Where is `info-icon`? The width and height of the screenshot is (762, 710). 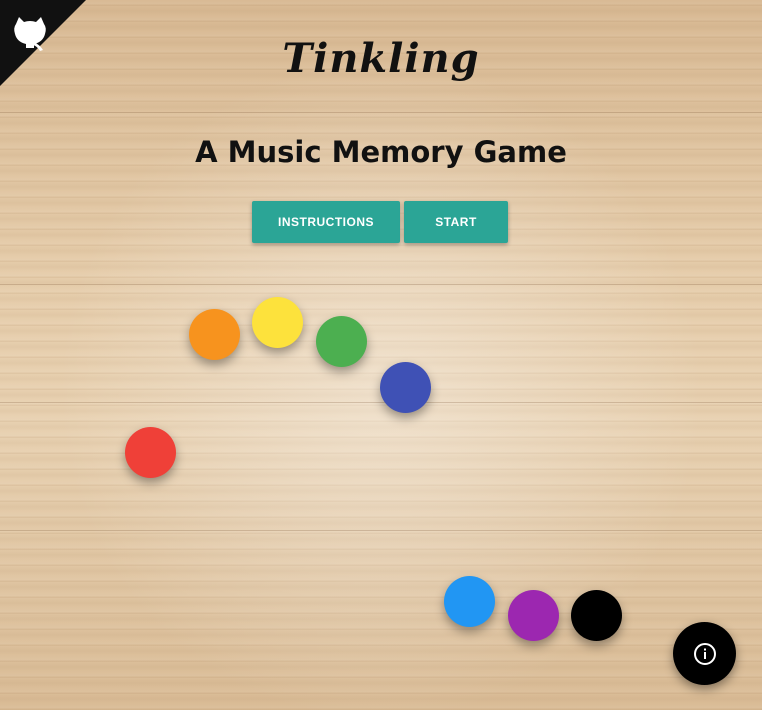 info-icon is located at coordinates (704, 653).